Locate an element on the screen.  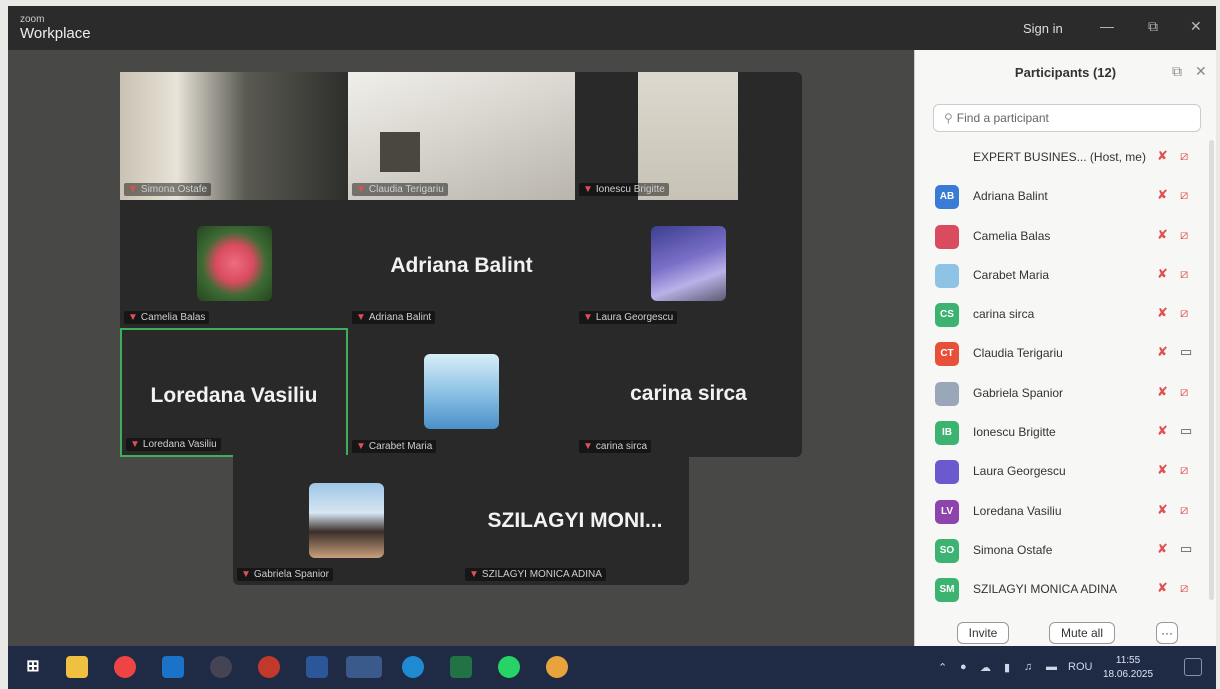
restore-button: ⧉ is located at coordinates (1153, 26).